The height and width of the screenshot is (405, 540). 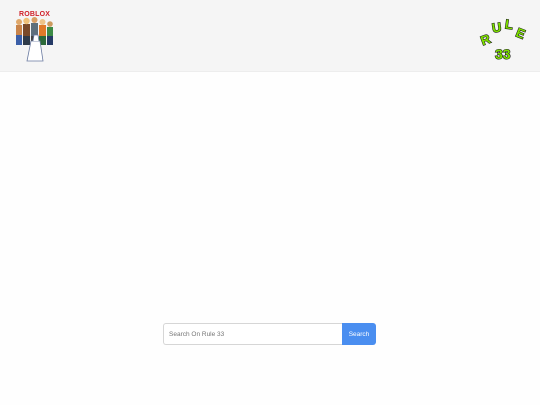 I want to click on svg-text: L, so click(x=509, y=24).